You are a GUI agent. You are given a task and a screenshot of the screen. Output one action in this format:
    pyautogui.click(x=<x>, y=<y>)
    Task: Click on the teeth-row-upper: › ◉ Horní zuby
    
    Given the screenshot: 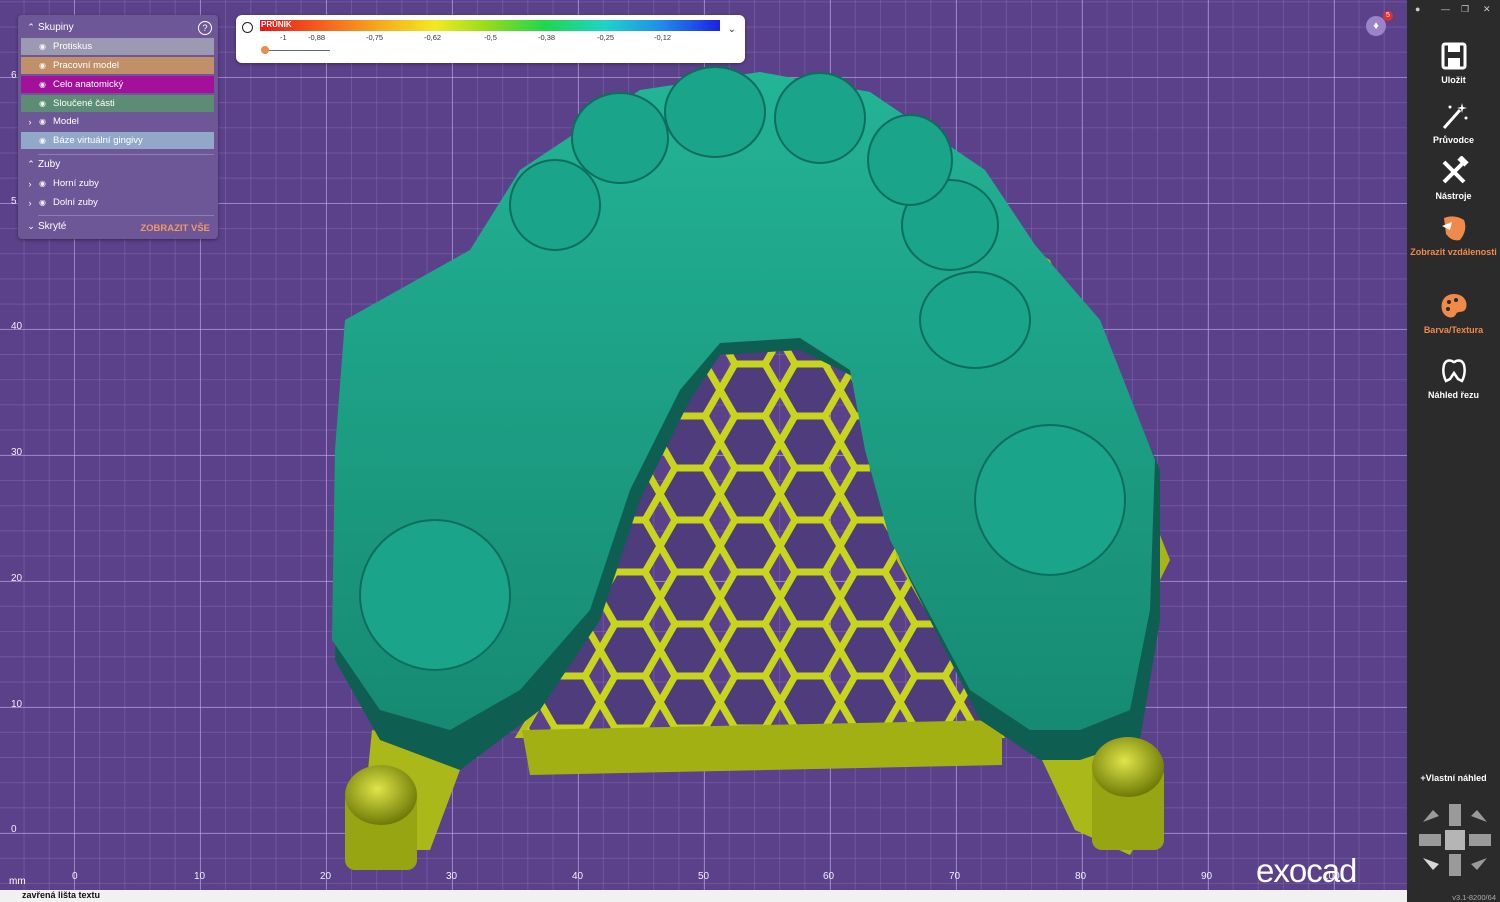 What is the action you would take?
    pyautogui.click(x=117, y=183)
    